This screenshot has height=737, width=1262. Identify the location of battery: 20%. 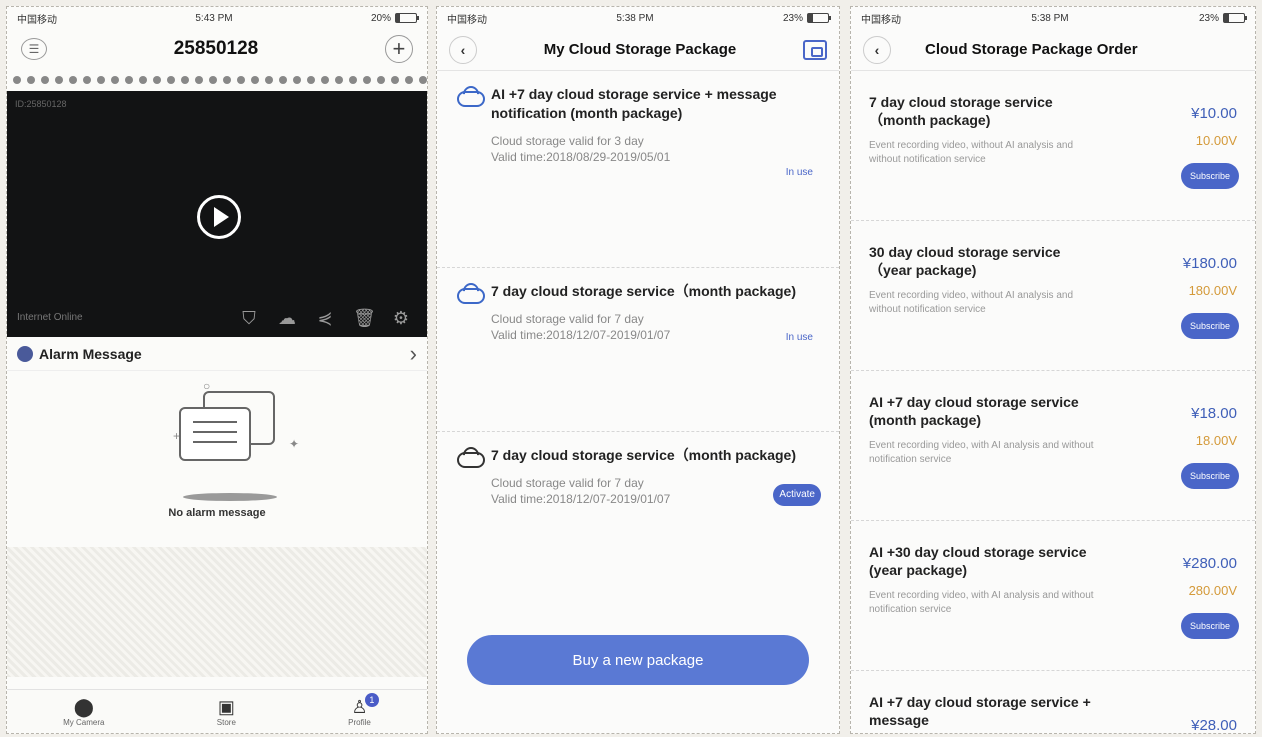
(394, 18).